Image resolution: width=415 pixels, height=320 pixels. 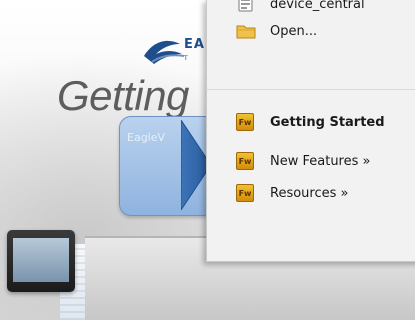 What do you see at coordinates (309, 193) in the screenshot?
I see `resources-label: Resources »` at bounding box center [309, 193].